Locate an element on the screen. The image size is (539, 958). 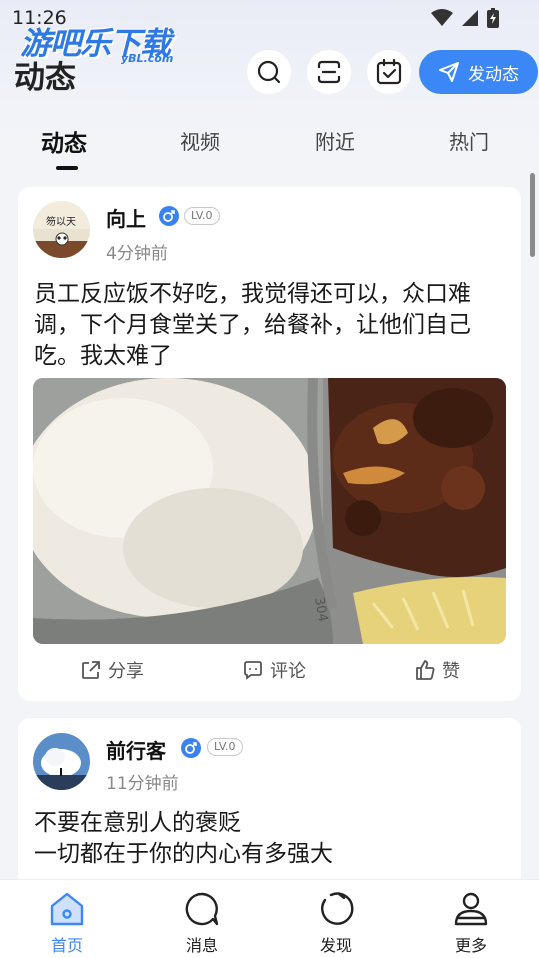
nav-messages-label: 消息 is located at coordinates (201, 945).